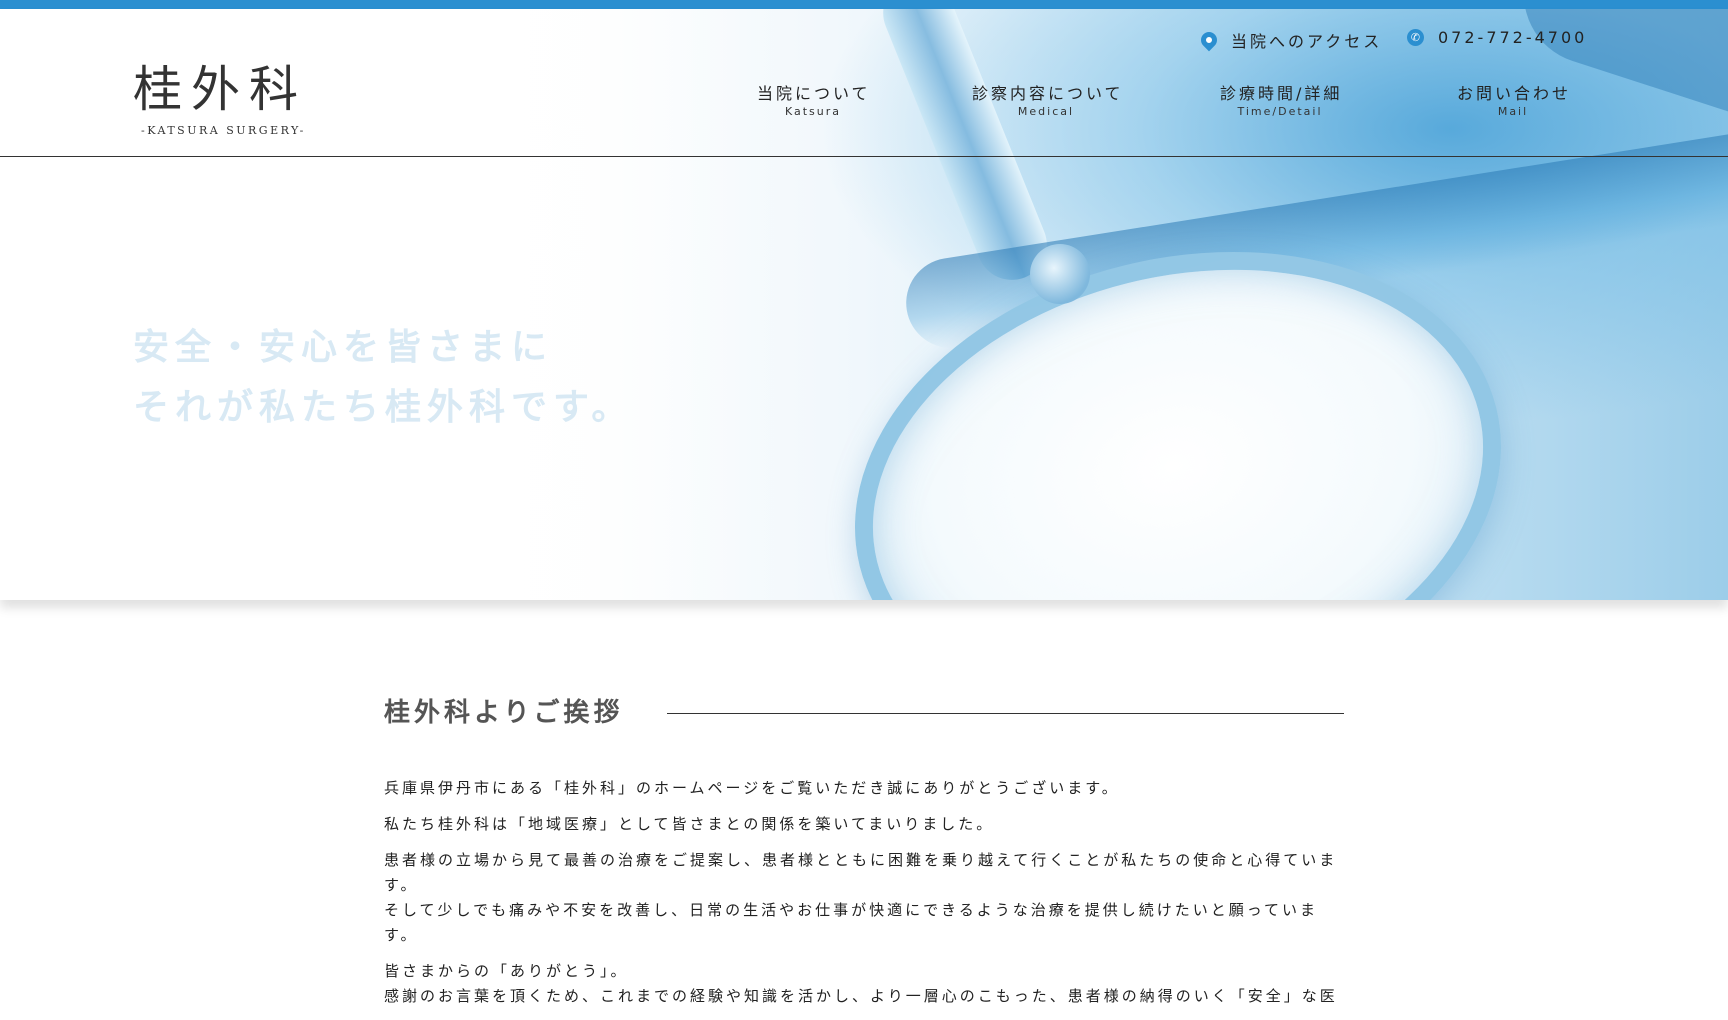  I want to click on phone-link: ✆ 072-772-4700, so click(1497, 37).